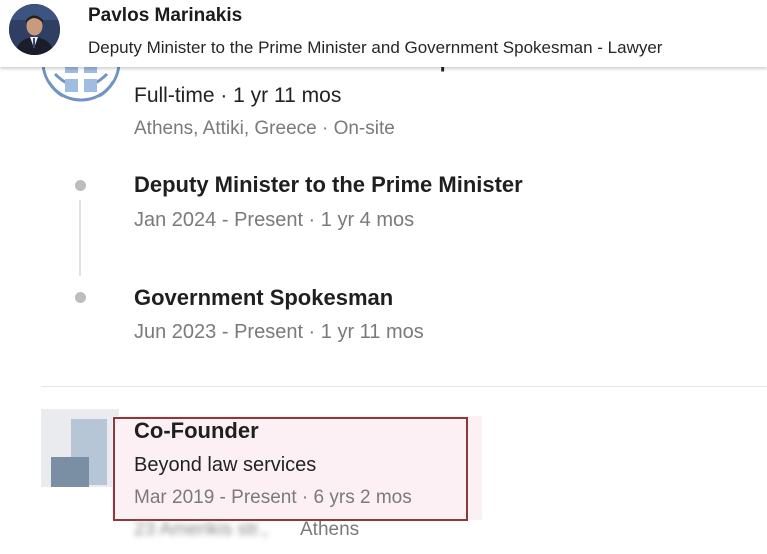 The image size is (767, 554). What do you see at coordinates (225, 465) in the screenshot?
I see `cofounder-company: Beyond law services` at bounding box center [225, 465].